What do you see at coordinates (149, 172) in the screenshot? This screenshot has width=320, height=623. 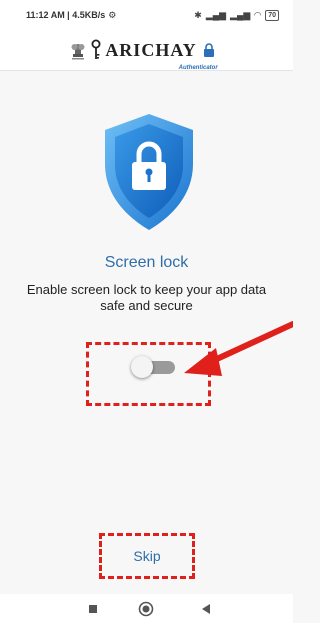 I see `shield-lock-icon` at bounding box center [149, 172].